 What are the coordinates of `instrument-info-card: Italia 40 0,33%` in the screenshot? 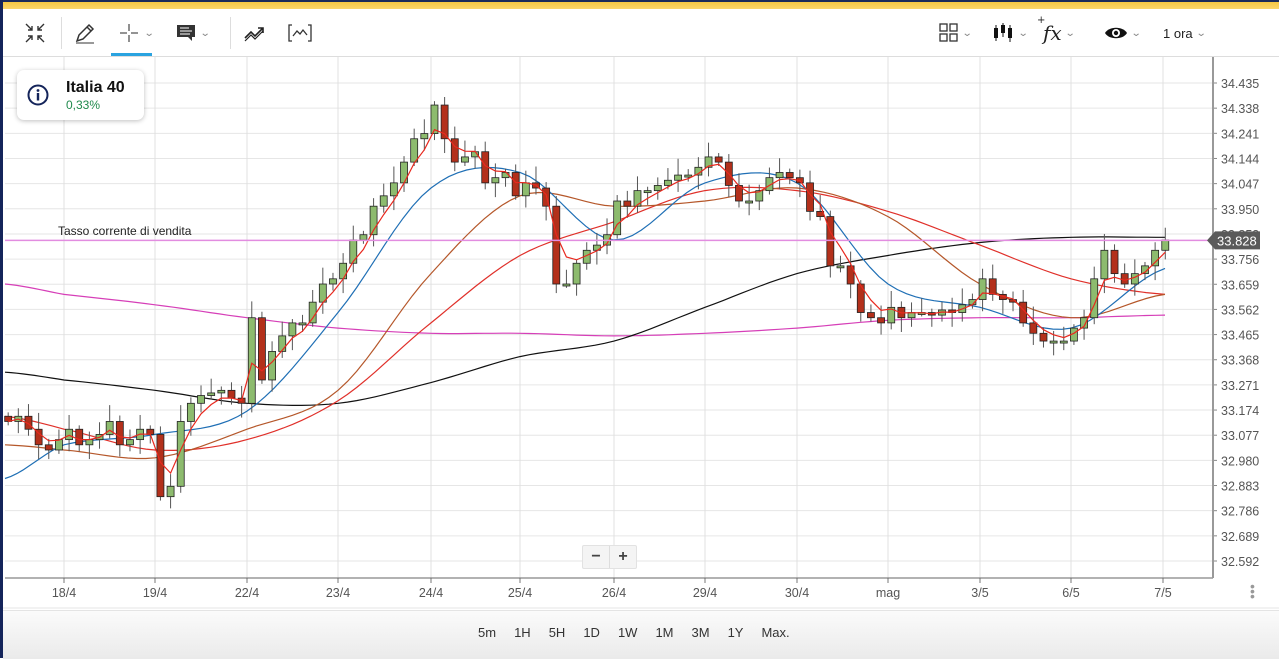 It's located at (80, 95).